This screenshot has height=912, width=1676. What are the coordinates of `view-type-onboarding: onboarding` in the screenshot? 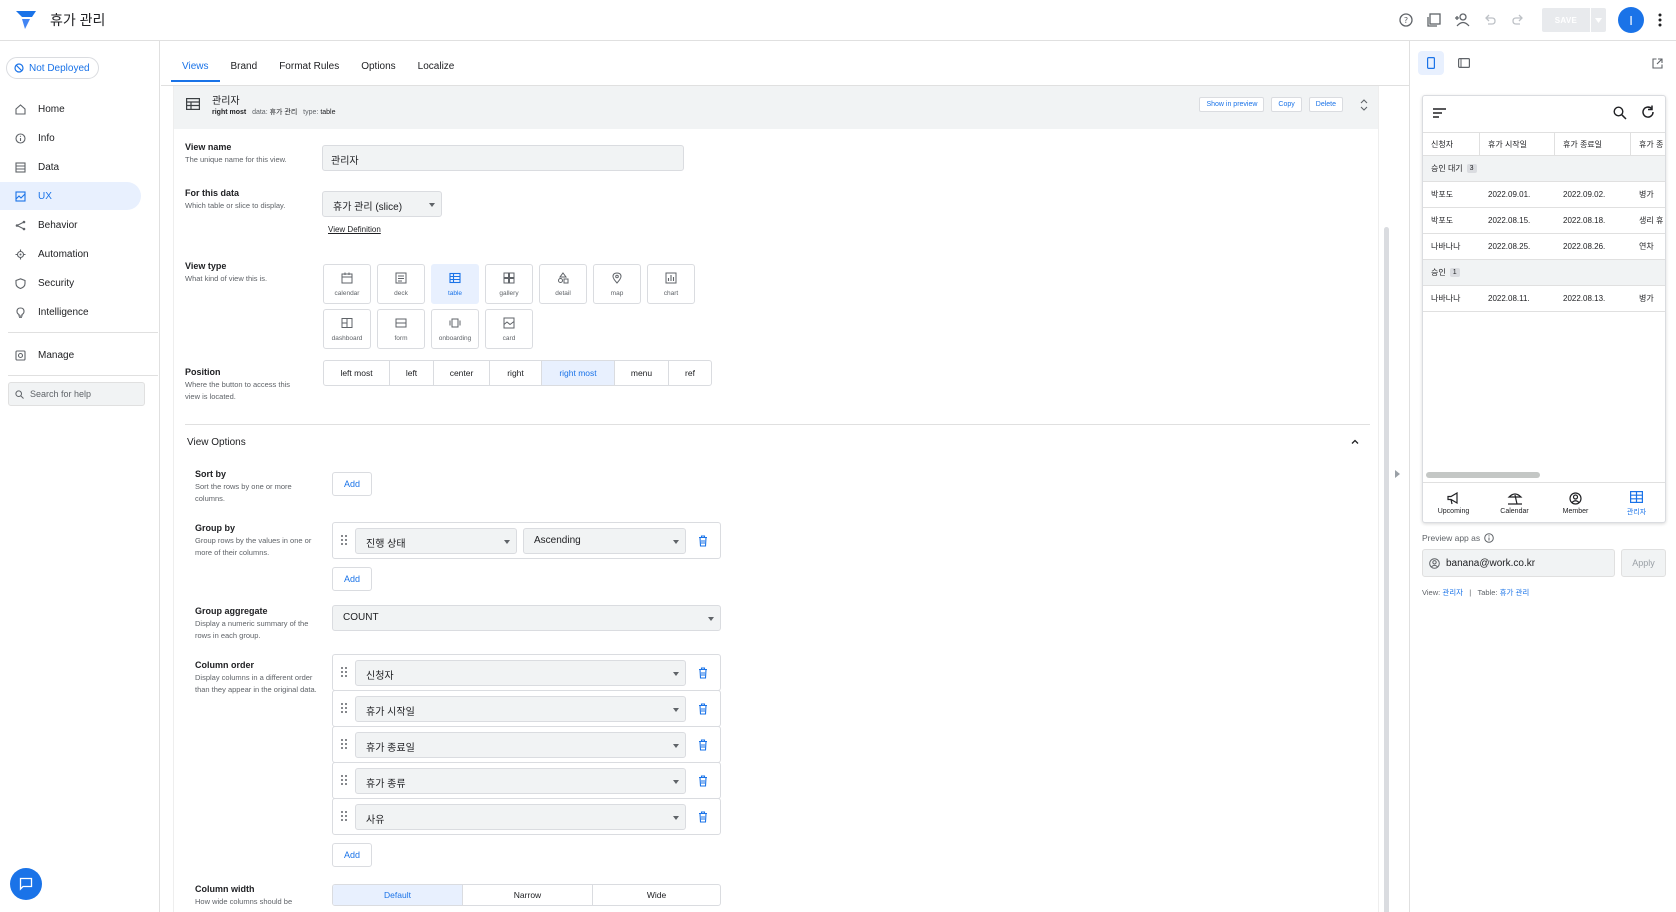 It's located at (455, 329).